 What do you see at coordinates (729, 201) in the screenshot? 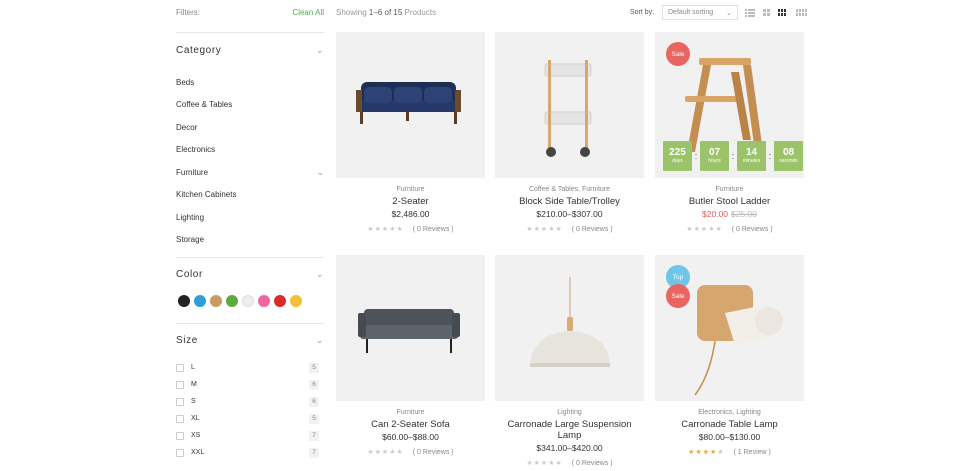
I see `product-name: Butler Stool Ladder` at bounding box center [729, 201].